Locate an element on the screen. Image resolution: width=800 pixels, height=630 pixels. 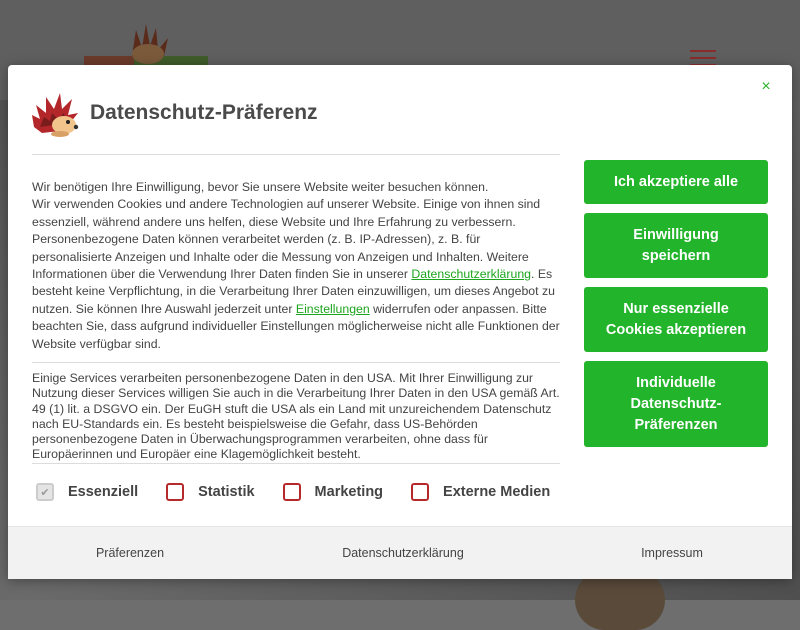
accept-all-button: Ich akzeptiere alle is located at coordinates (676, 182).